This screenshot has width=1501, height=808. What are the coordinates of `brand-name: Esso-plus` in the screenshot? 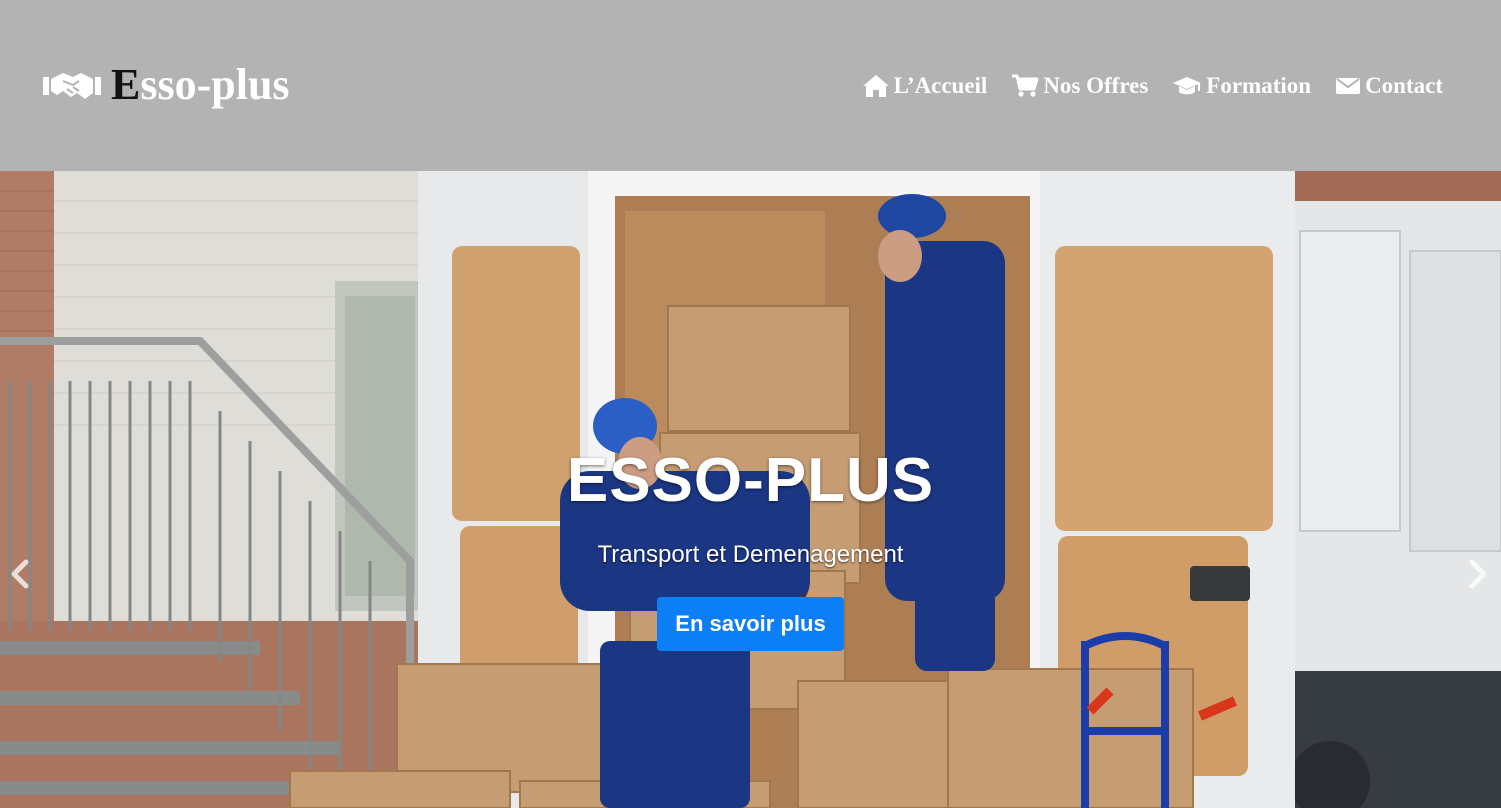 It's located at (200, 85).